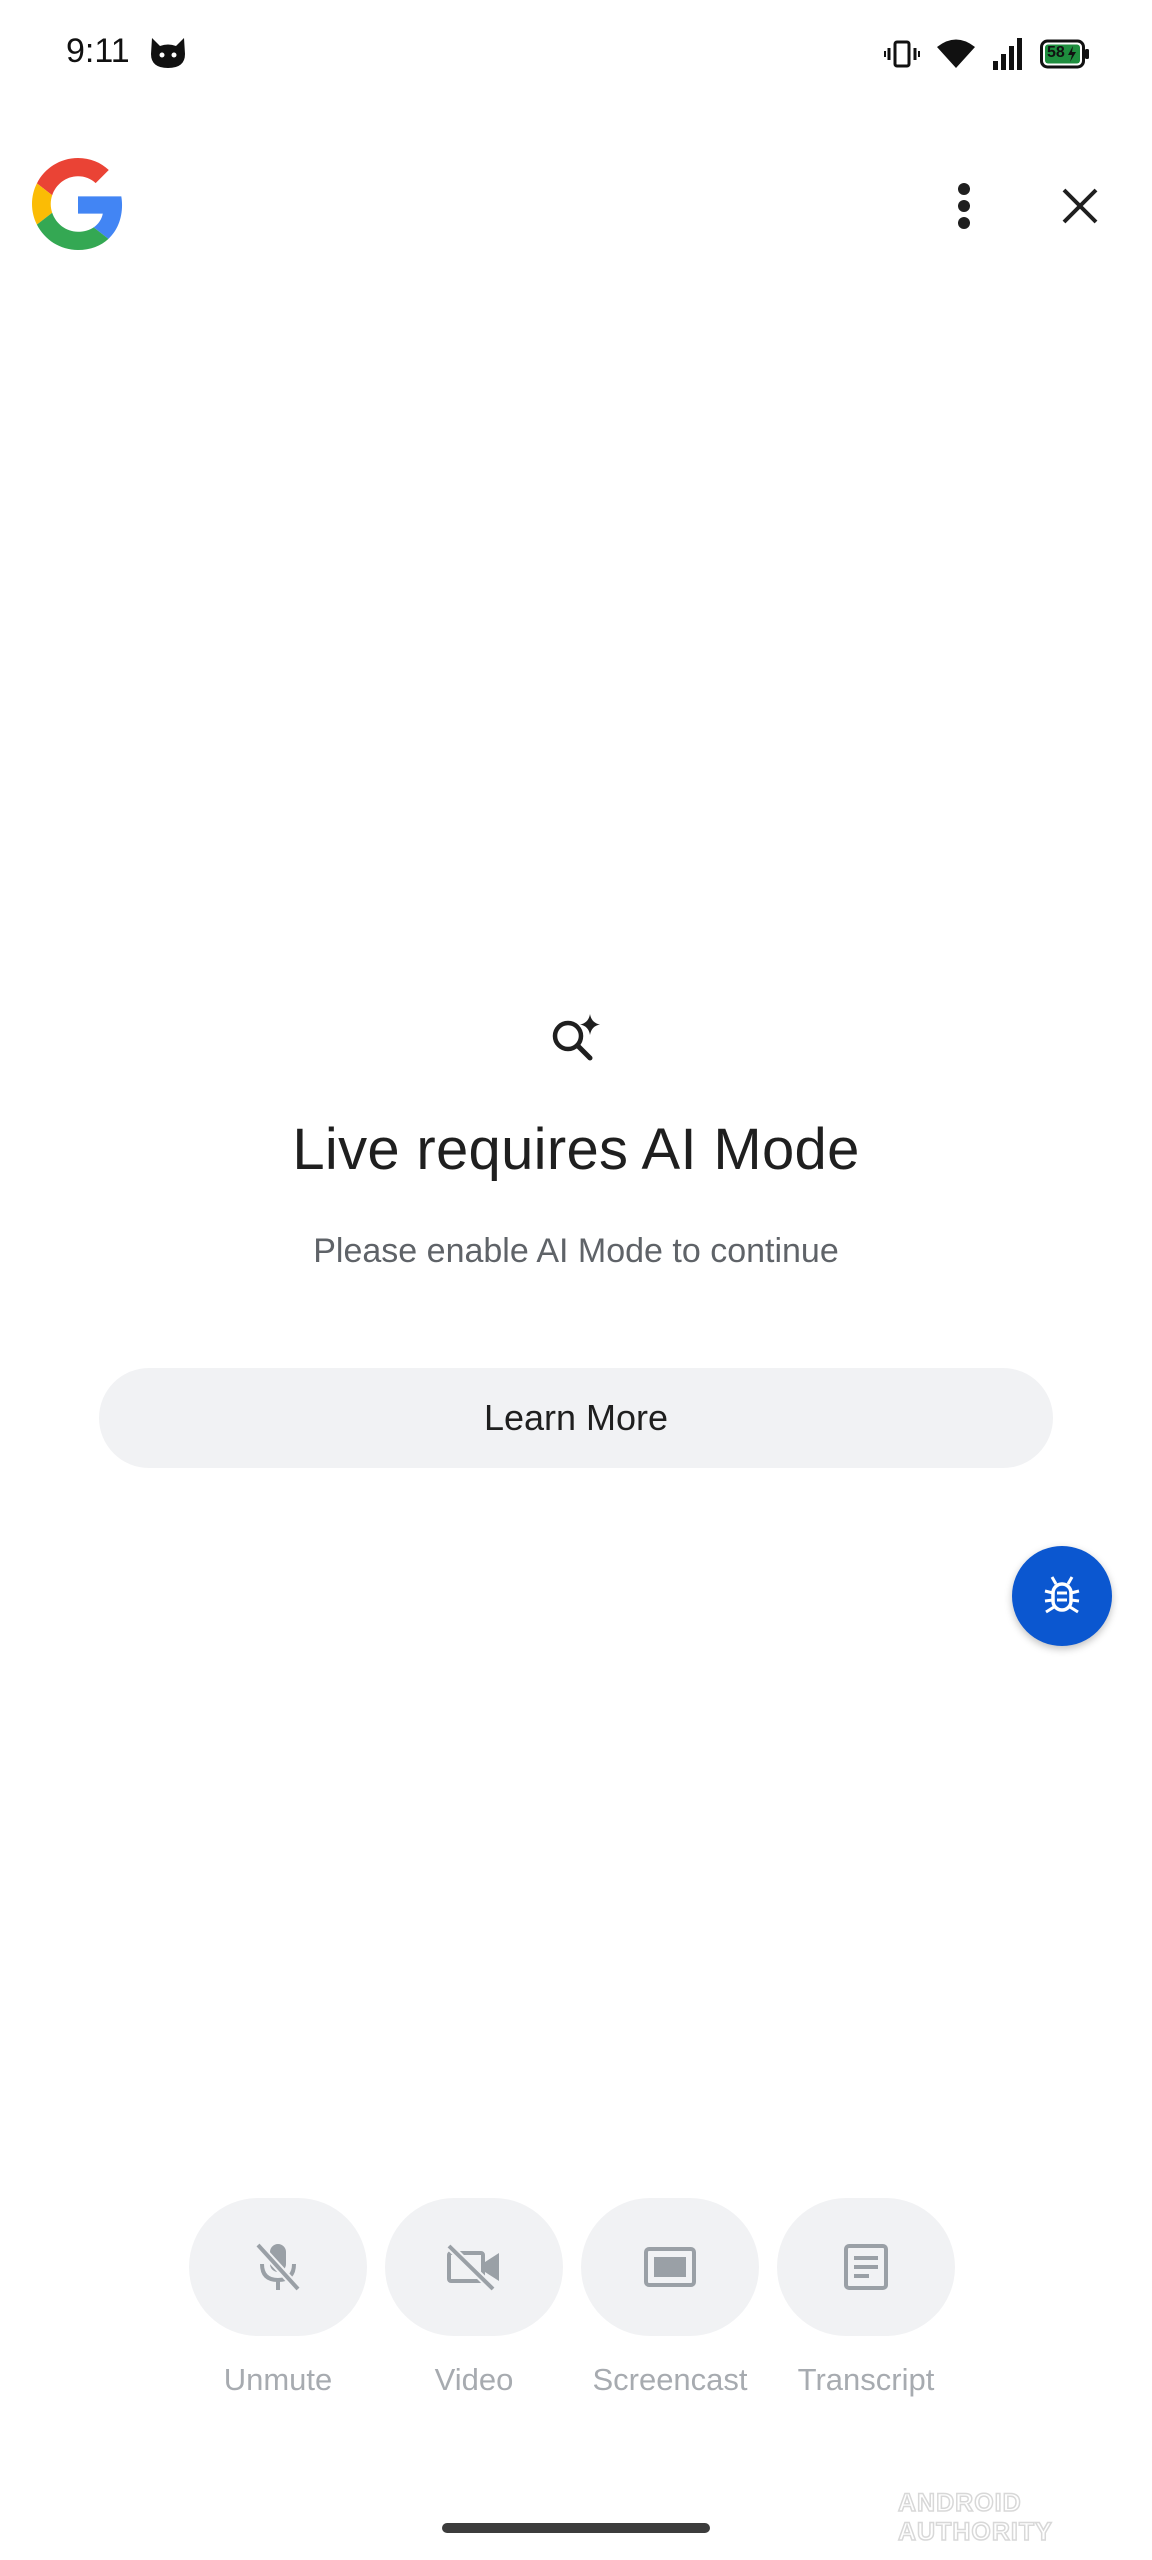 This screenshot has width=1152, height=2560. Describe the element at coordinates (956, 54) in the screenshot. I see `wifi-icon` at that location.